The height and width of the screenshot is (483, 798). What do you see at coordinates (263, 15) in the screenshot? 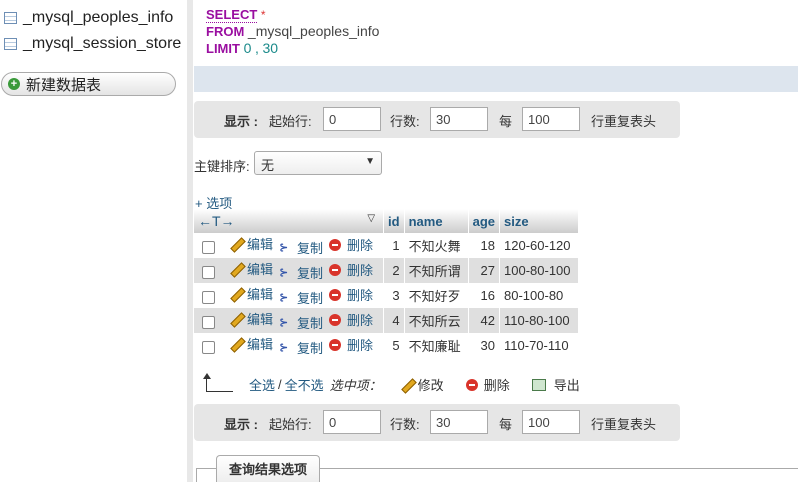
I see `sql-star: *` at bounding box center [263, 15].